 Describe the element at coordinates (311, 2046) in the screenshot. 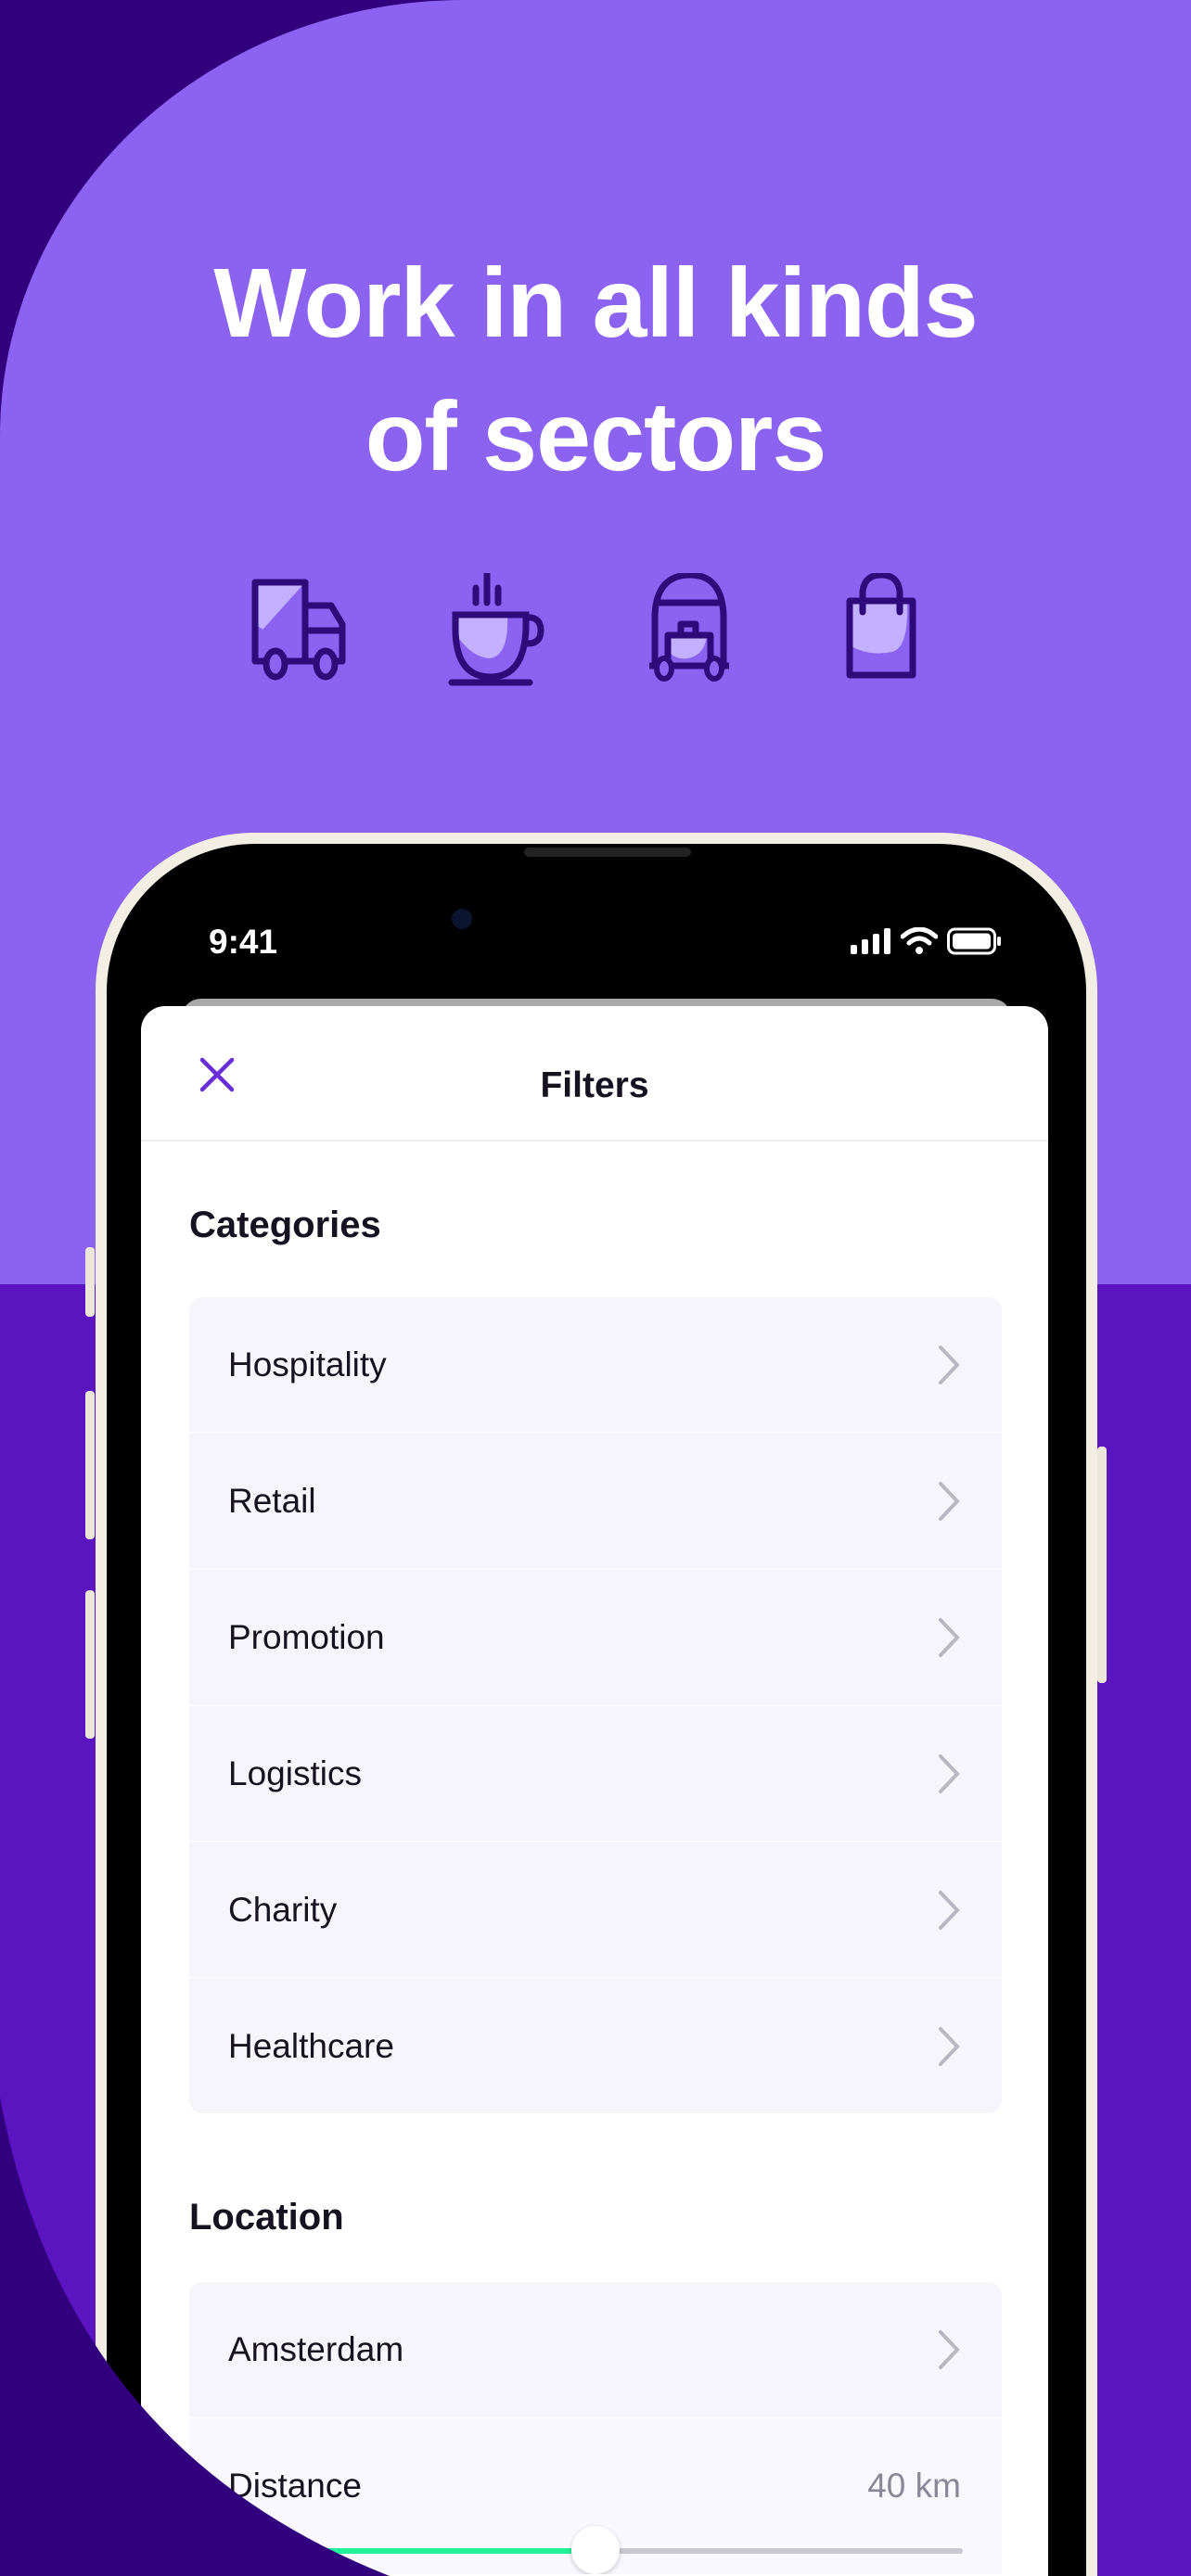

I see `category-label: Healthcare` at that location.